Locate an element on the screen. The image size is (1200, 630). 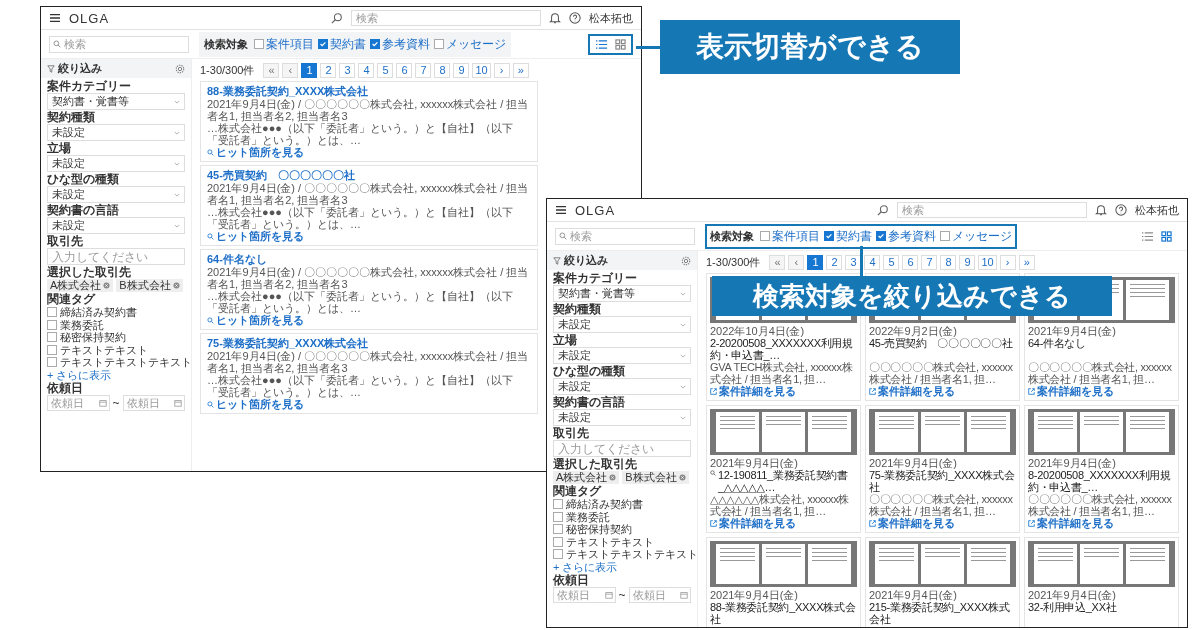
search-field: 検索 is located at coordinates (625, 236).